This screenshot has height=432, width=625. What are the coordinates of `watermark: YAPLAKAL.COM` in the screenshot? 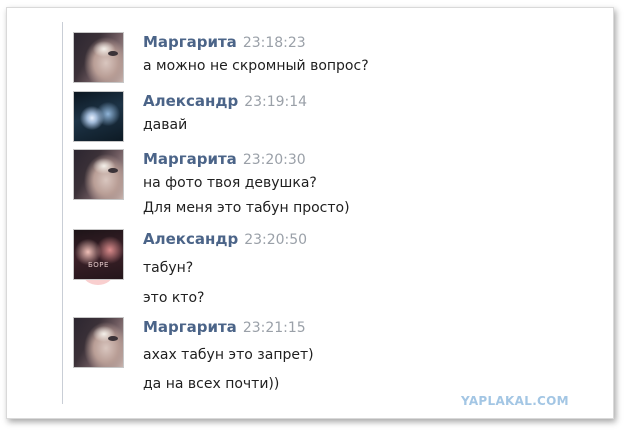 It's located at (515, 401).